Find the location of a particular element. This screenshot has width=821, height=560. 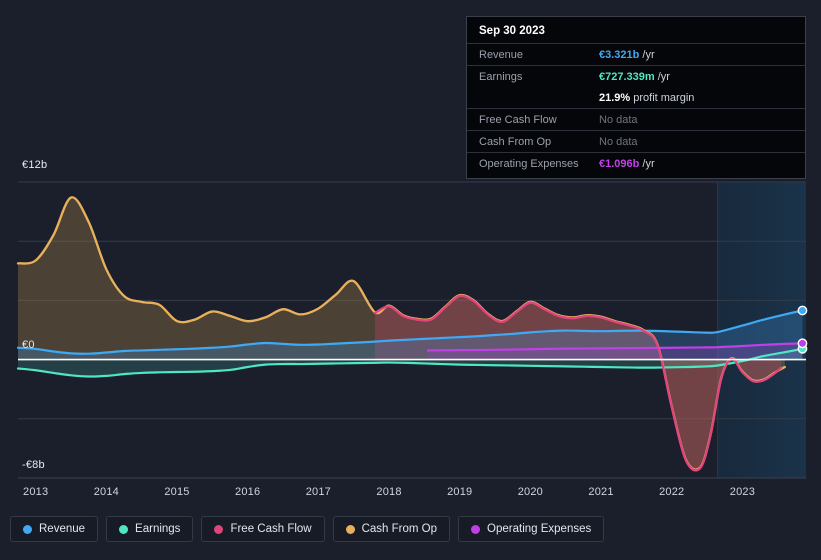

tooltip-profit-margin-row: 21.9% profit margin is located at coordinates (636, 97).